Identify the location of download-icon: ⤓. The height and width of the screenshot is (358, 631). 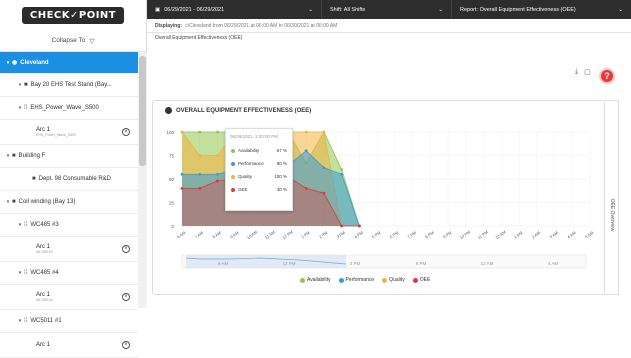
(576, 72).